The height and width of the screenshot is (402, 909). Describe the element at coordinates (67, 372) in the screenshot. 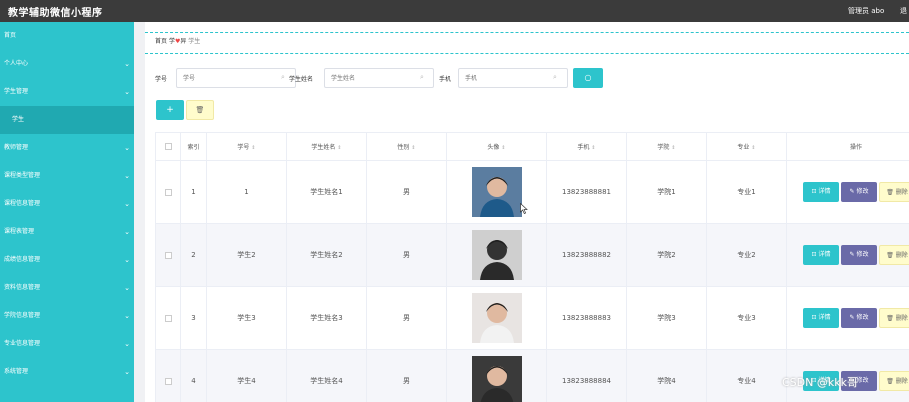

I see `sidebar-item: 系统管理 ⌄` at that location.